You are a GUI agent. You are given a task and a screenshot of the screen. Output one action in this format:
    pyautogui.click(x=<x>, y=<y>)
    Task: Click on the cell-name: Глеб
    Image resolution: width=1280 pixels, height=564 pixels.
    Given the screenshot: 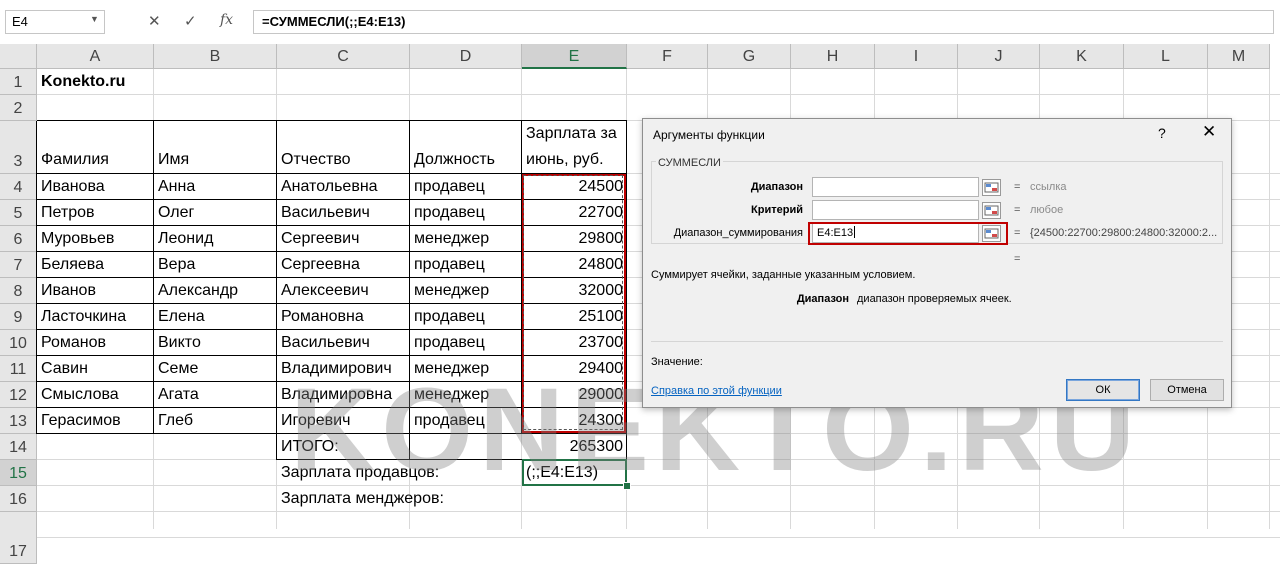 What is the action you would take?
    pyautogui.click(x=215, y=421)
    